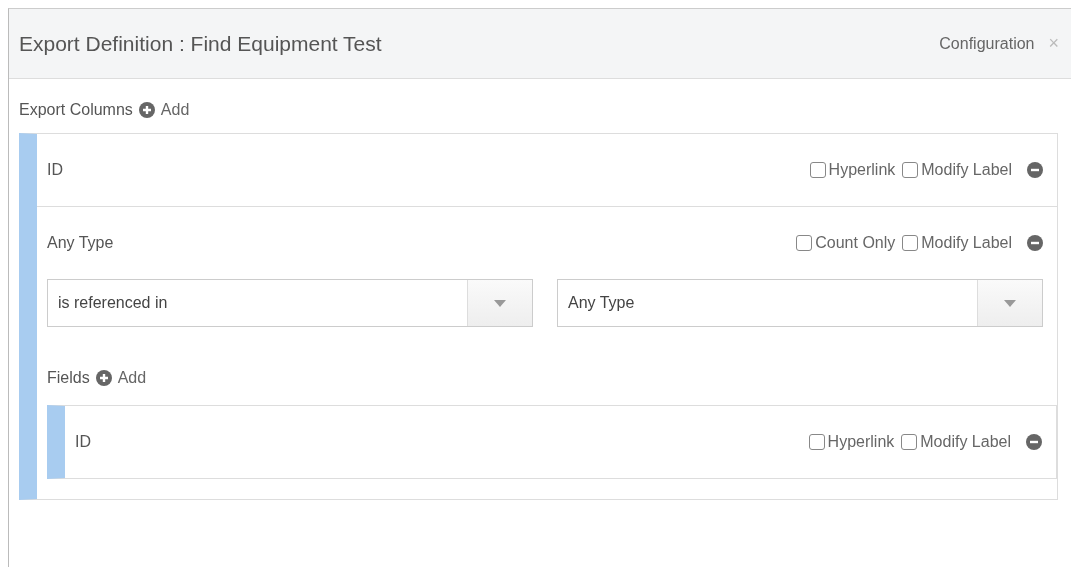 The image size is (1071, 567). Describe the element at coordinates (846, 243) in the screenshot. I see `checkbox-option: Count Only` at that location.